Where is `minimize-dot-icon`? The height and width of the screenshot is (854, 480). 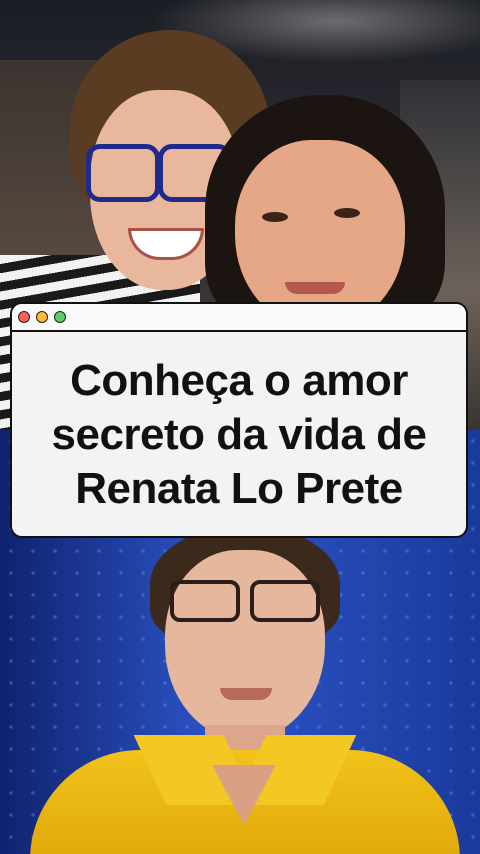 minimize-dot-icon is located at coordinates (42, 317).